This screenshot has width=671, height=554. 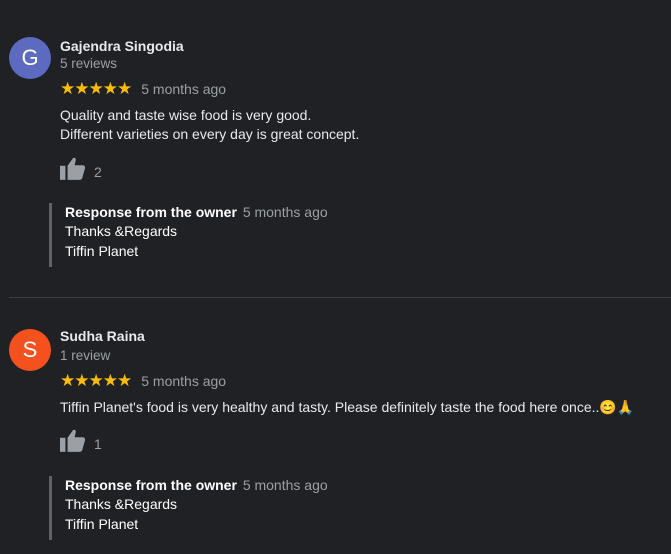 What do you see at coordinates (89, 63) in the screenshot?
I see `reviewer-review-count: 5 reviews` at bounding box center [89, 63].